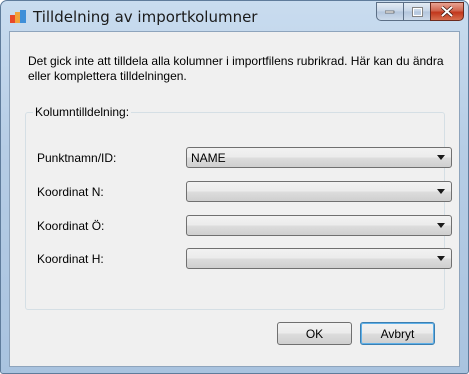  I want to click on group-title: Kolumntilldelning:, so click(82, 112).